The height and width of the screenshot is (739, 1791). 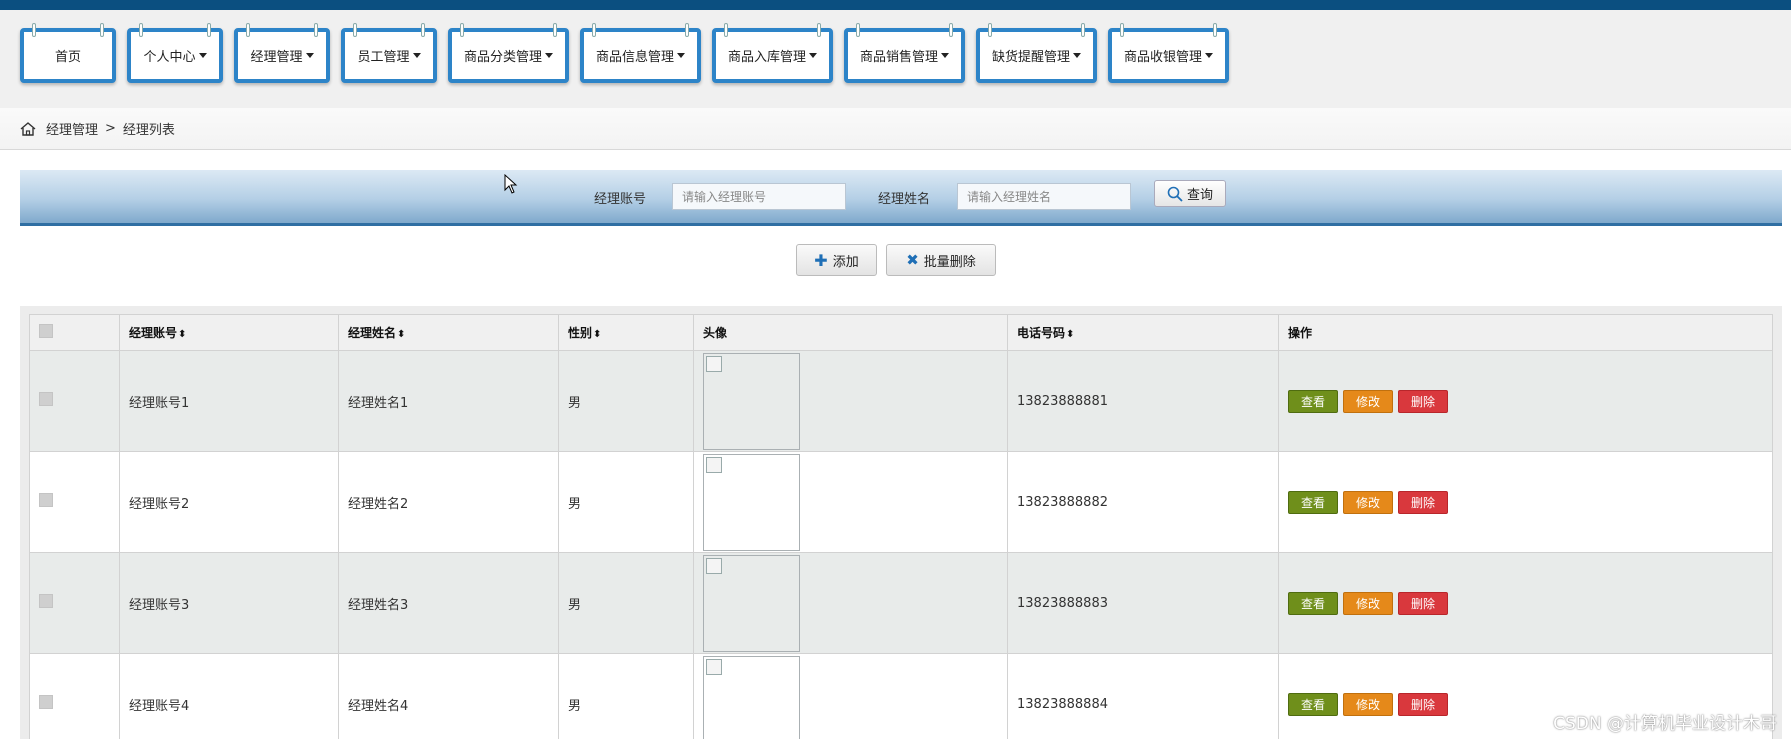 What do you see at coordinates (72, 128) in the screenshot?
I see `breadcrumb-parent: 经理管理` at bounding box center [72, 128].